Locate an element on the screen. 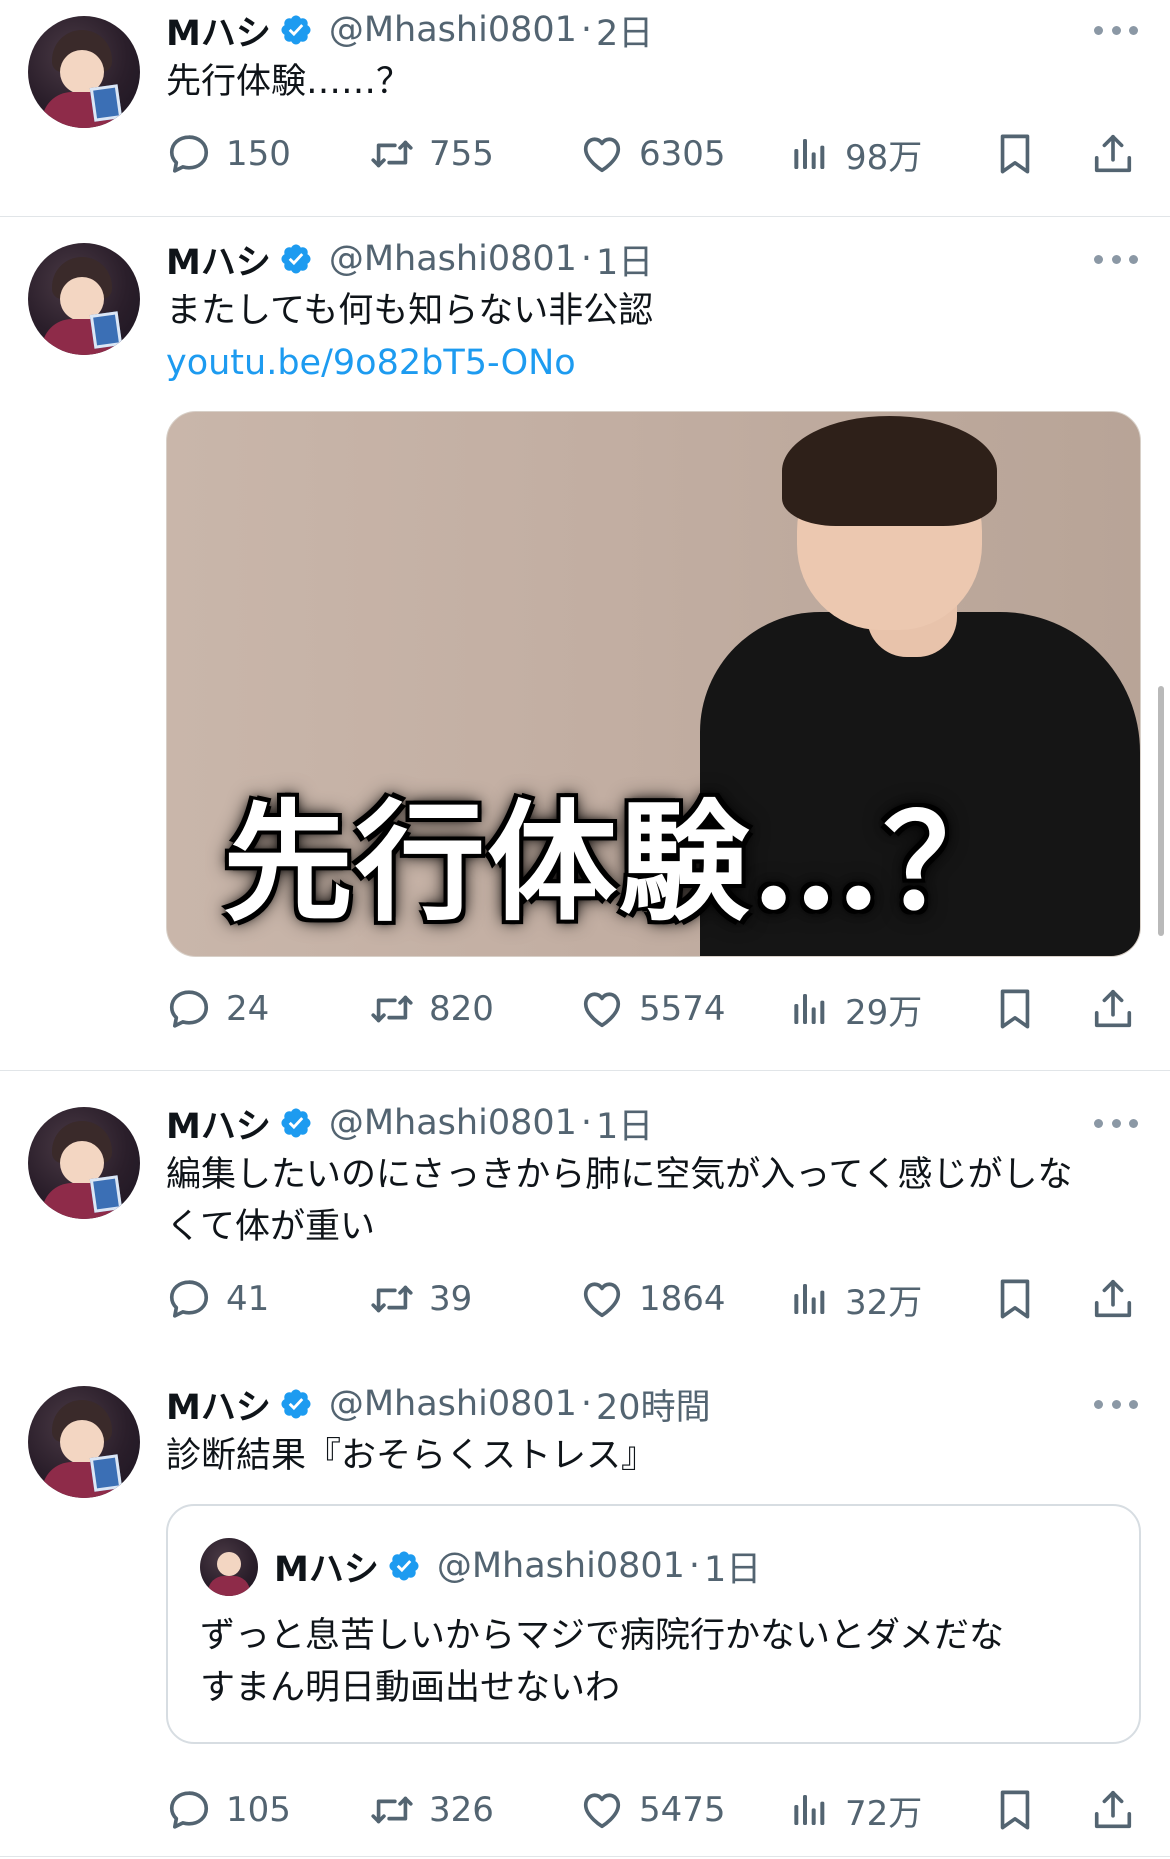 This screenshot has height=1859, width=1170. view-count: 29万 is located at coordinates (884, 1012).